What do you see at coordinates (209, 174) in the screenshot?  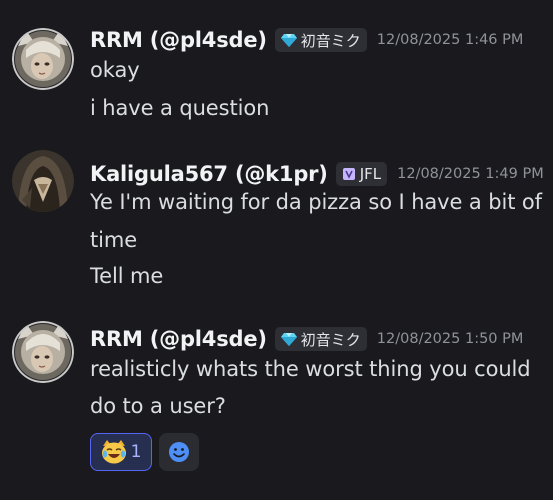 I see `username: Kaligula567 (@k1pr)` at bounding box center [209, 174].